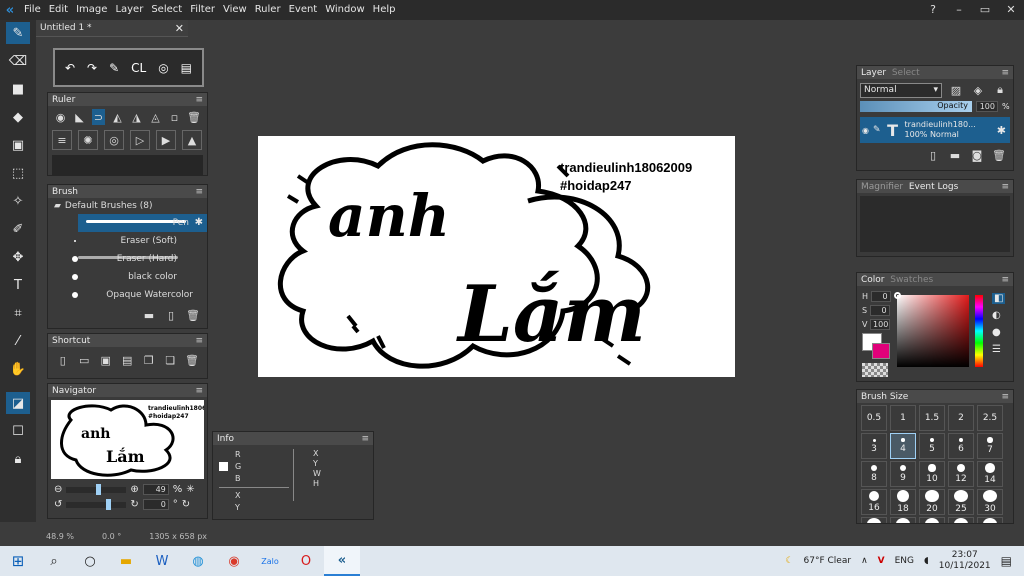 This screenshot has width=1024, height=576. What do you see at coordinates (129, 10) in the screenshot?
I see `menu-layer: Layer` at bounding box center [129, 10].